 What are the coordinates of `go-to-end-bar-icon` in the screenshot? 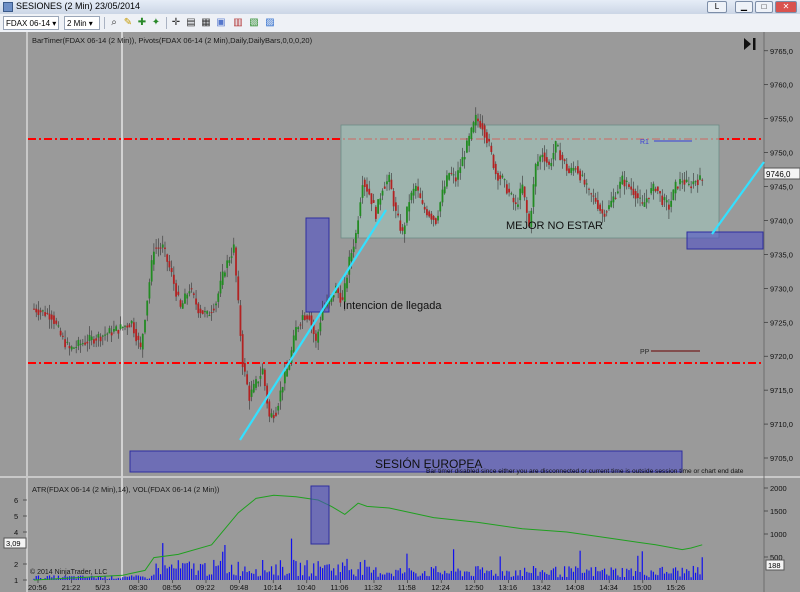 It's located at (754, 44).